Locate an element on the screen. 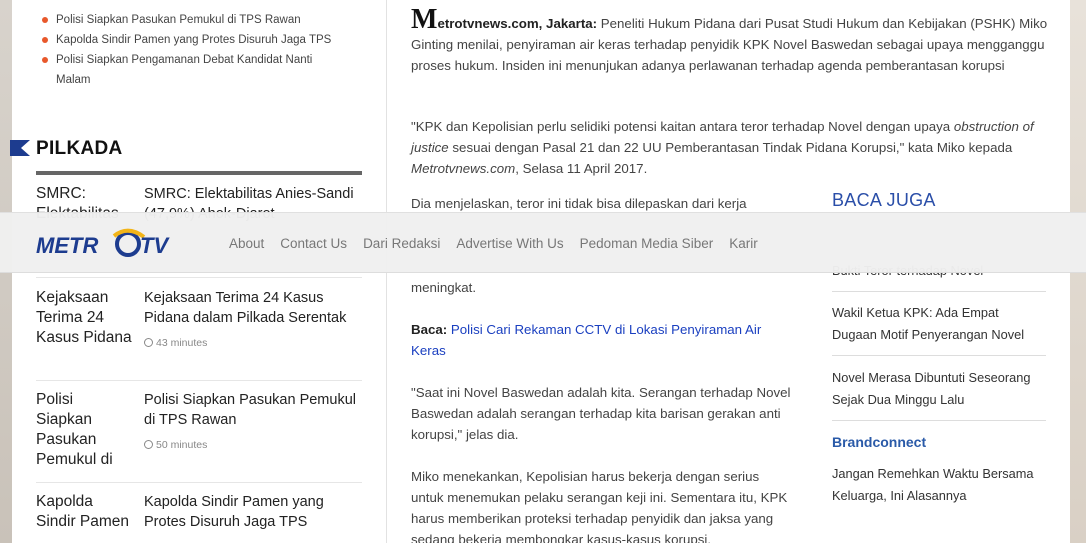 The width and height of the screenshot is (1086, 543). news-time: 50 minutes is located at coordinates (175, 445).